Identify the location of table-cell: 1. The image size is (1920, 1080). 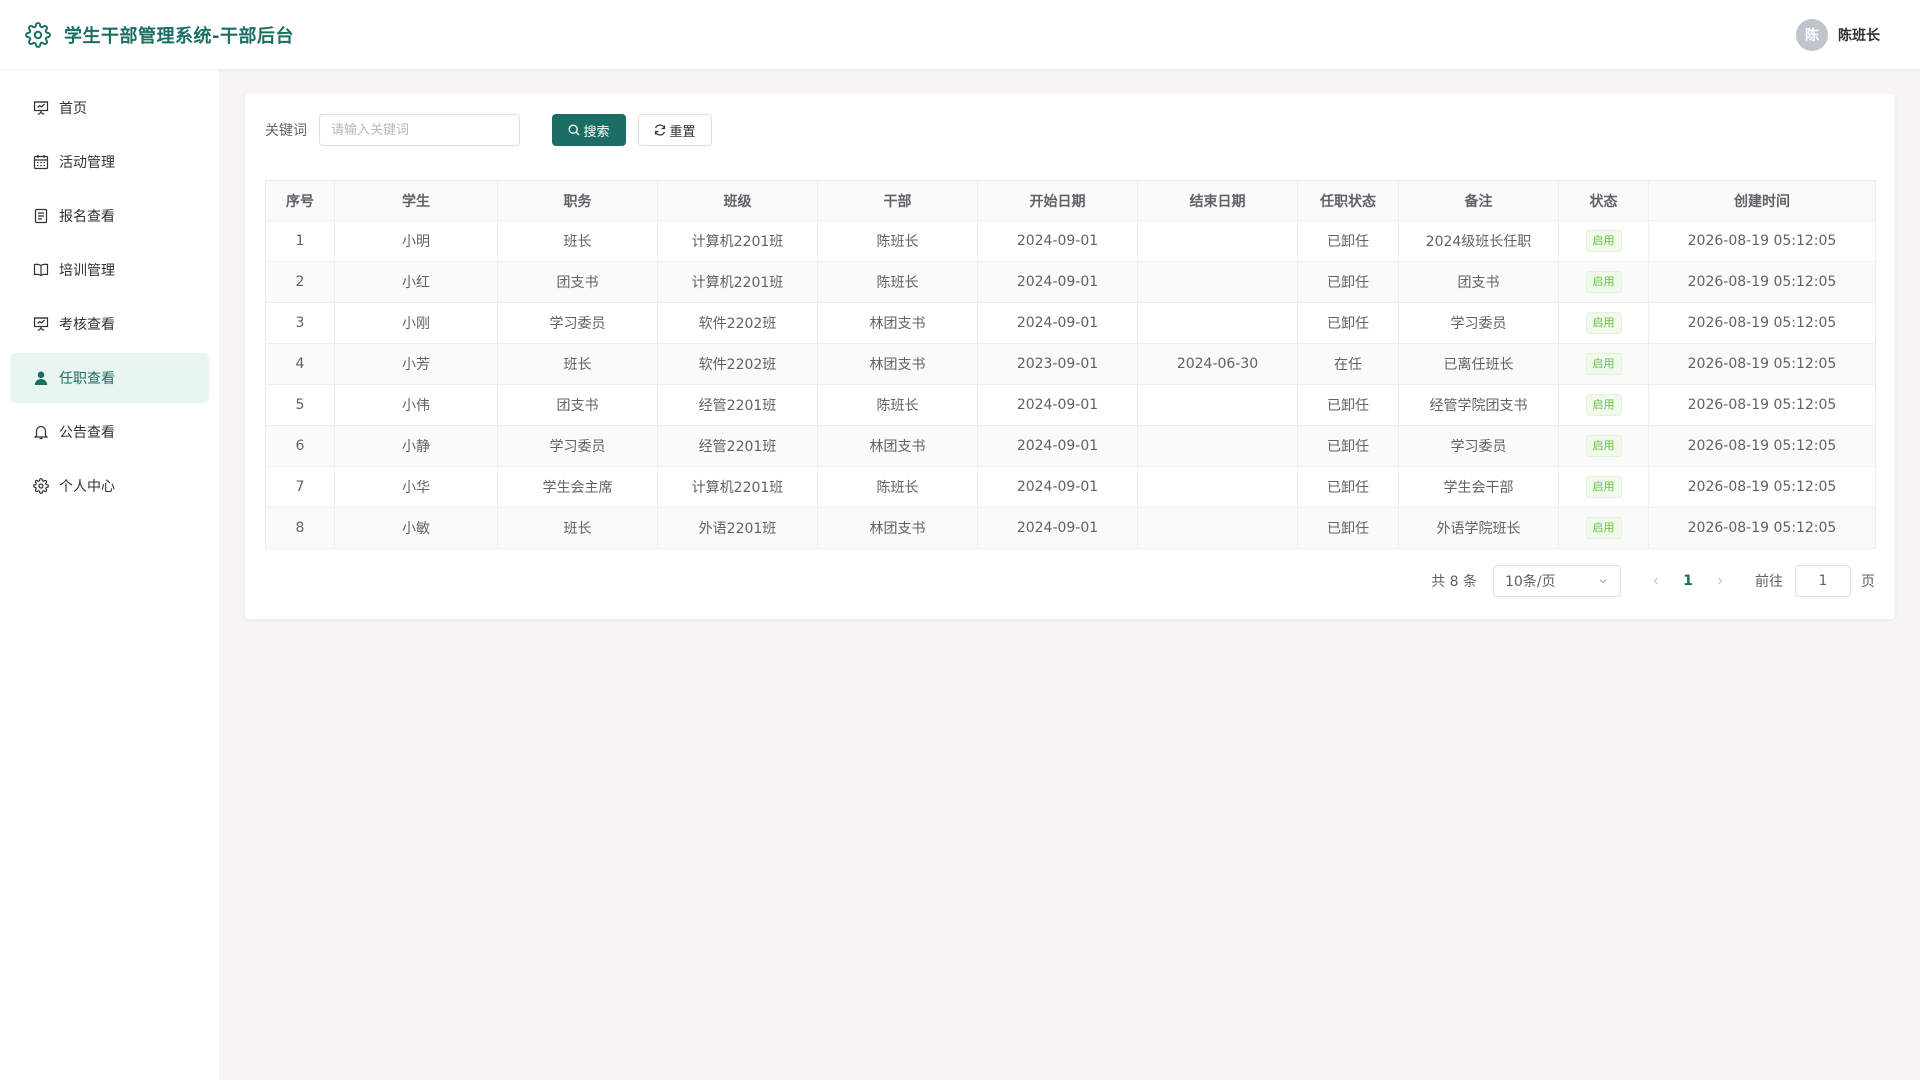
(300, 241).